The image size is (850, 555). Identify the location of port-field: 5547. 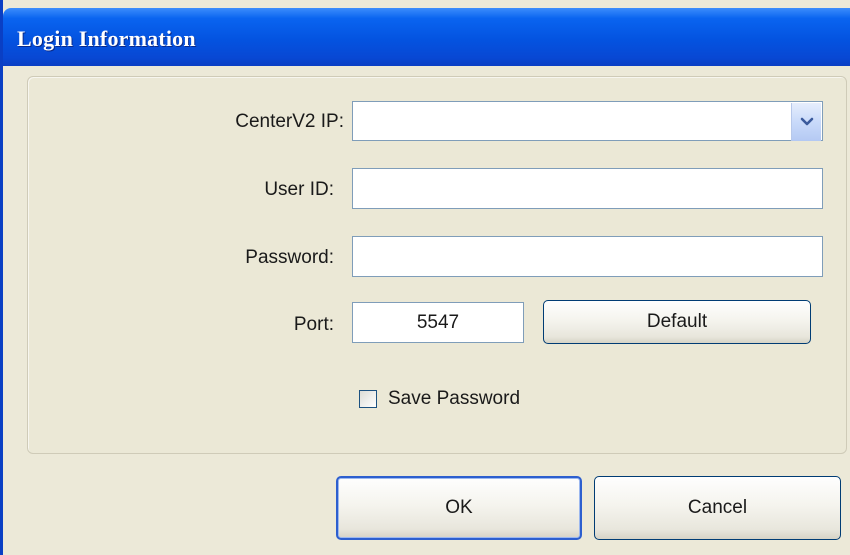
(438, 322).